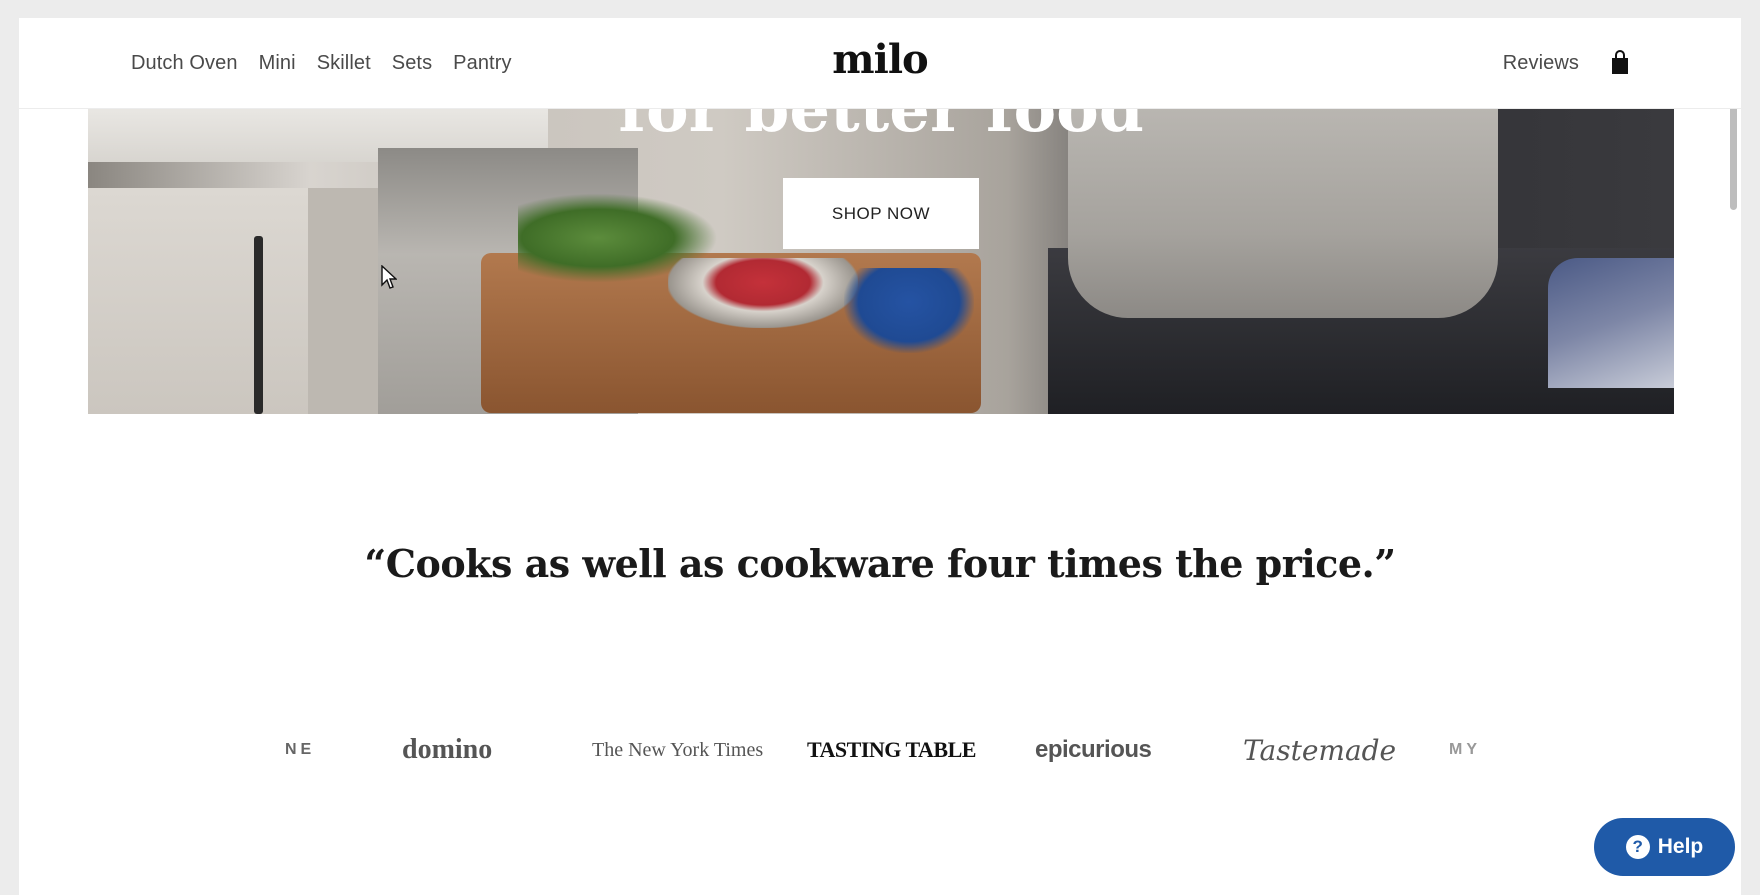  Describe the element at coordinates (880, 59) in the screenshot. I see `site-logo: milo` at that location.